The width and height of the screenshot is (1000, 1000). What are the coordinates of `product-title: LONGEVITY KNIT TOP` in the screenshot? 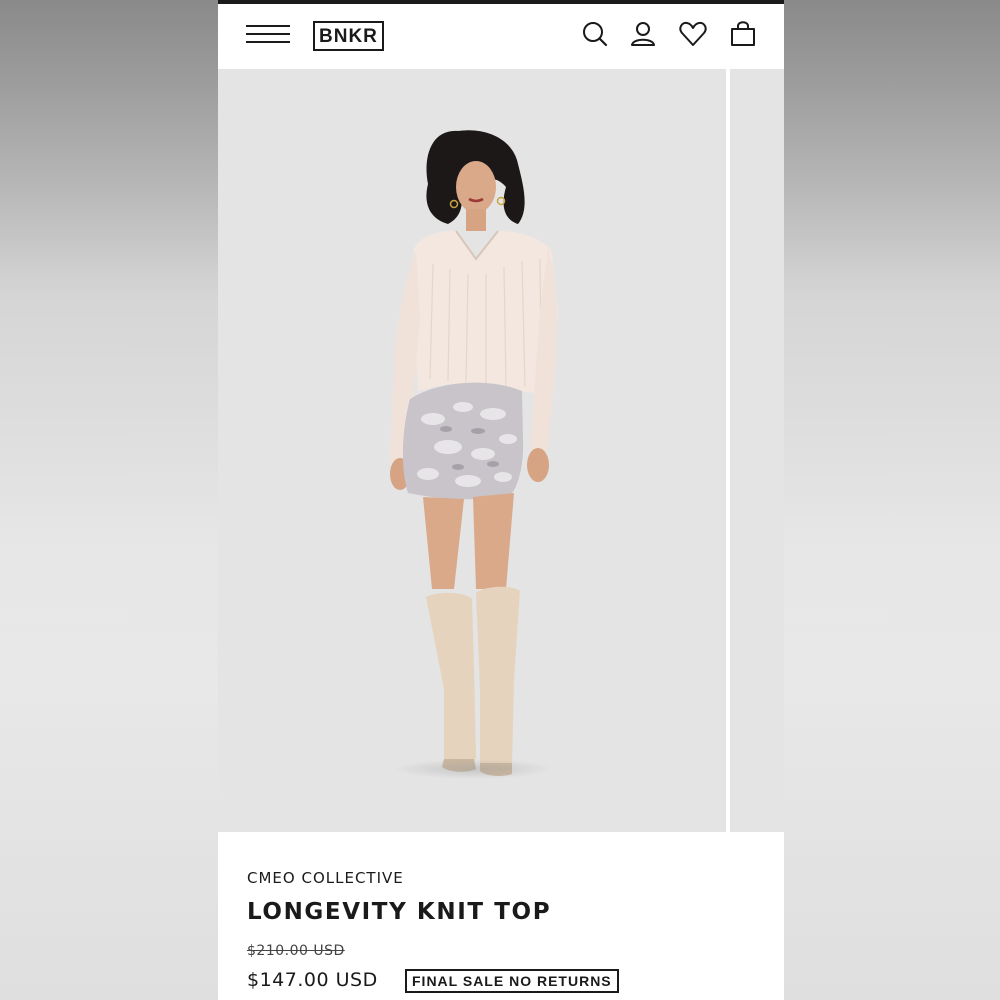 It's located at (399, 912).